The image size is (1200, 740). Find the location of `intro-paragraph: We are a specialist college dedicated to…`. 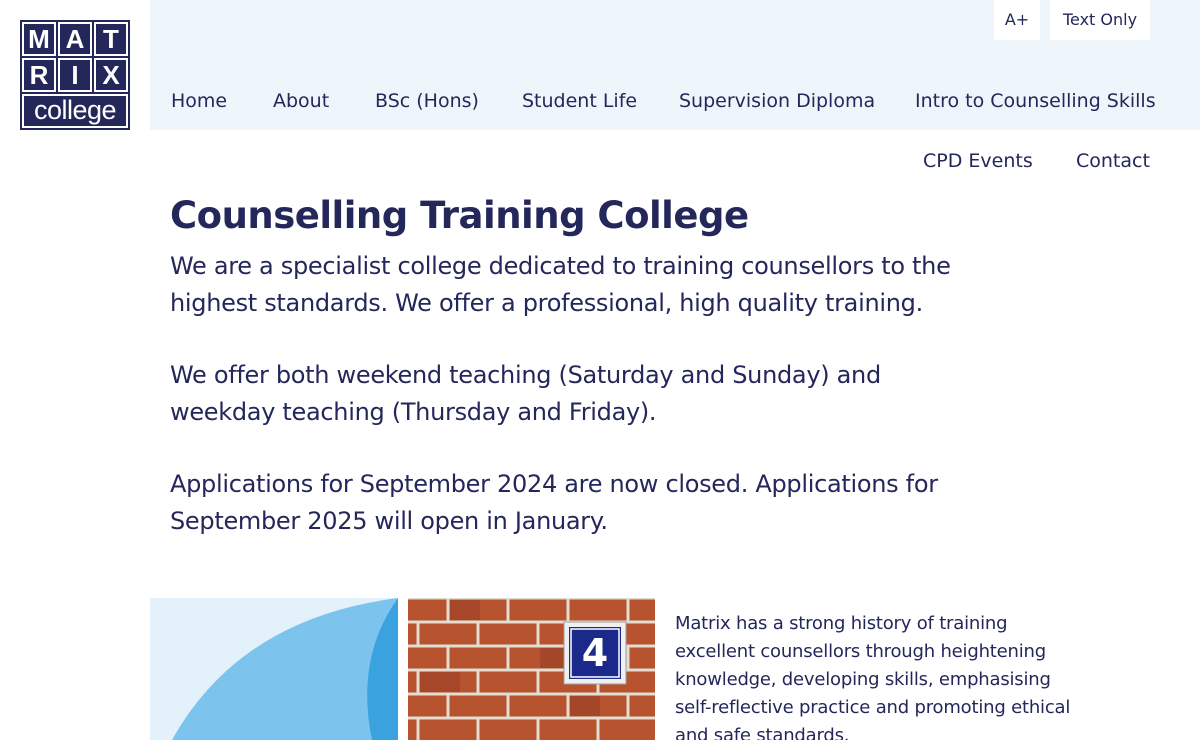

intro-paragraph: We are a specialist college dedicated to… is located at coordinates (560, 284).